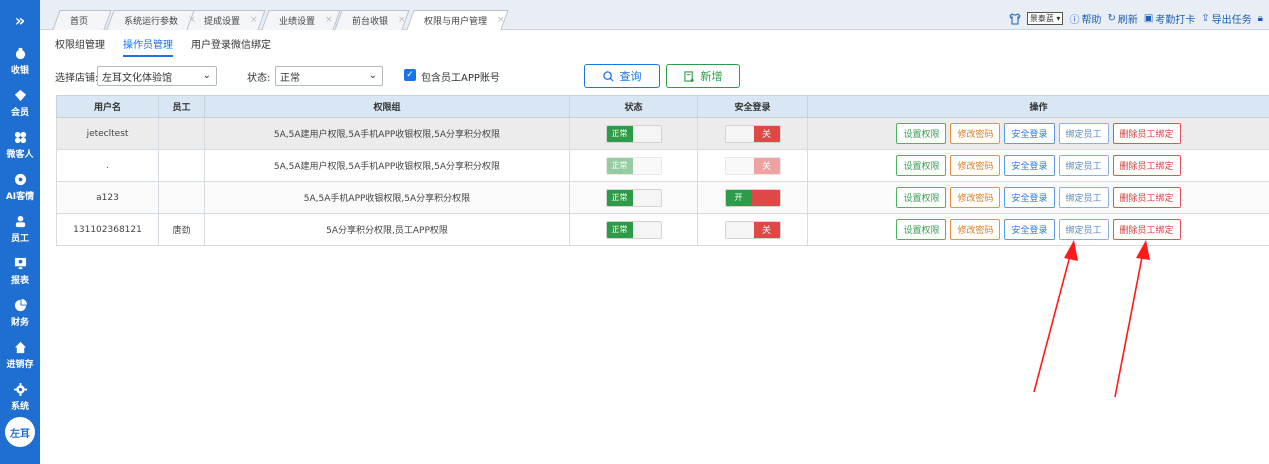 The width and height of the screenshot is (1269, 464). Describe the element at coordinates (752, 106) in the screenshot. I see `col-secure-login: 安全登录` at that location.